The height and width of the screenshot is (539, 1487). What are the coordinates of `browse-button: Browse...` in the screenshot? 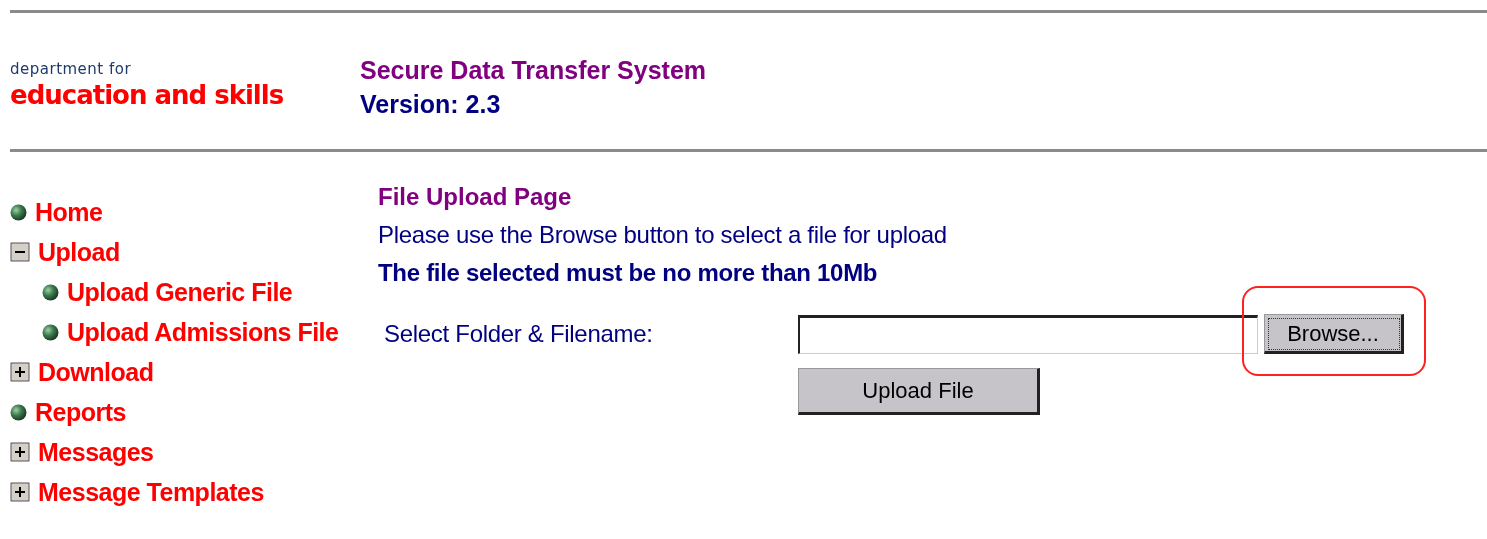 It's located at (1334, 334).